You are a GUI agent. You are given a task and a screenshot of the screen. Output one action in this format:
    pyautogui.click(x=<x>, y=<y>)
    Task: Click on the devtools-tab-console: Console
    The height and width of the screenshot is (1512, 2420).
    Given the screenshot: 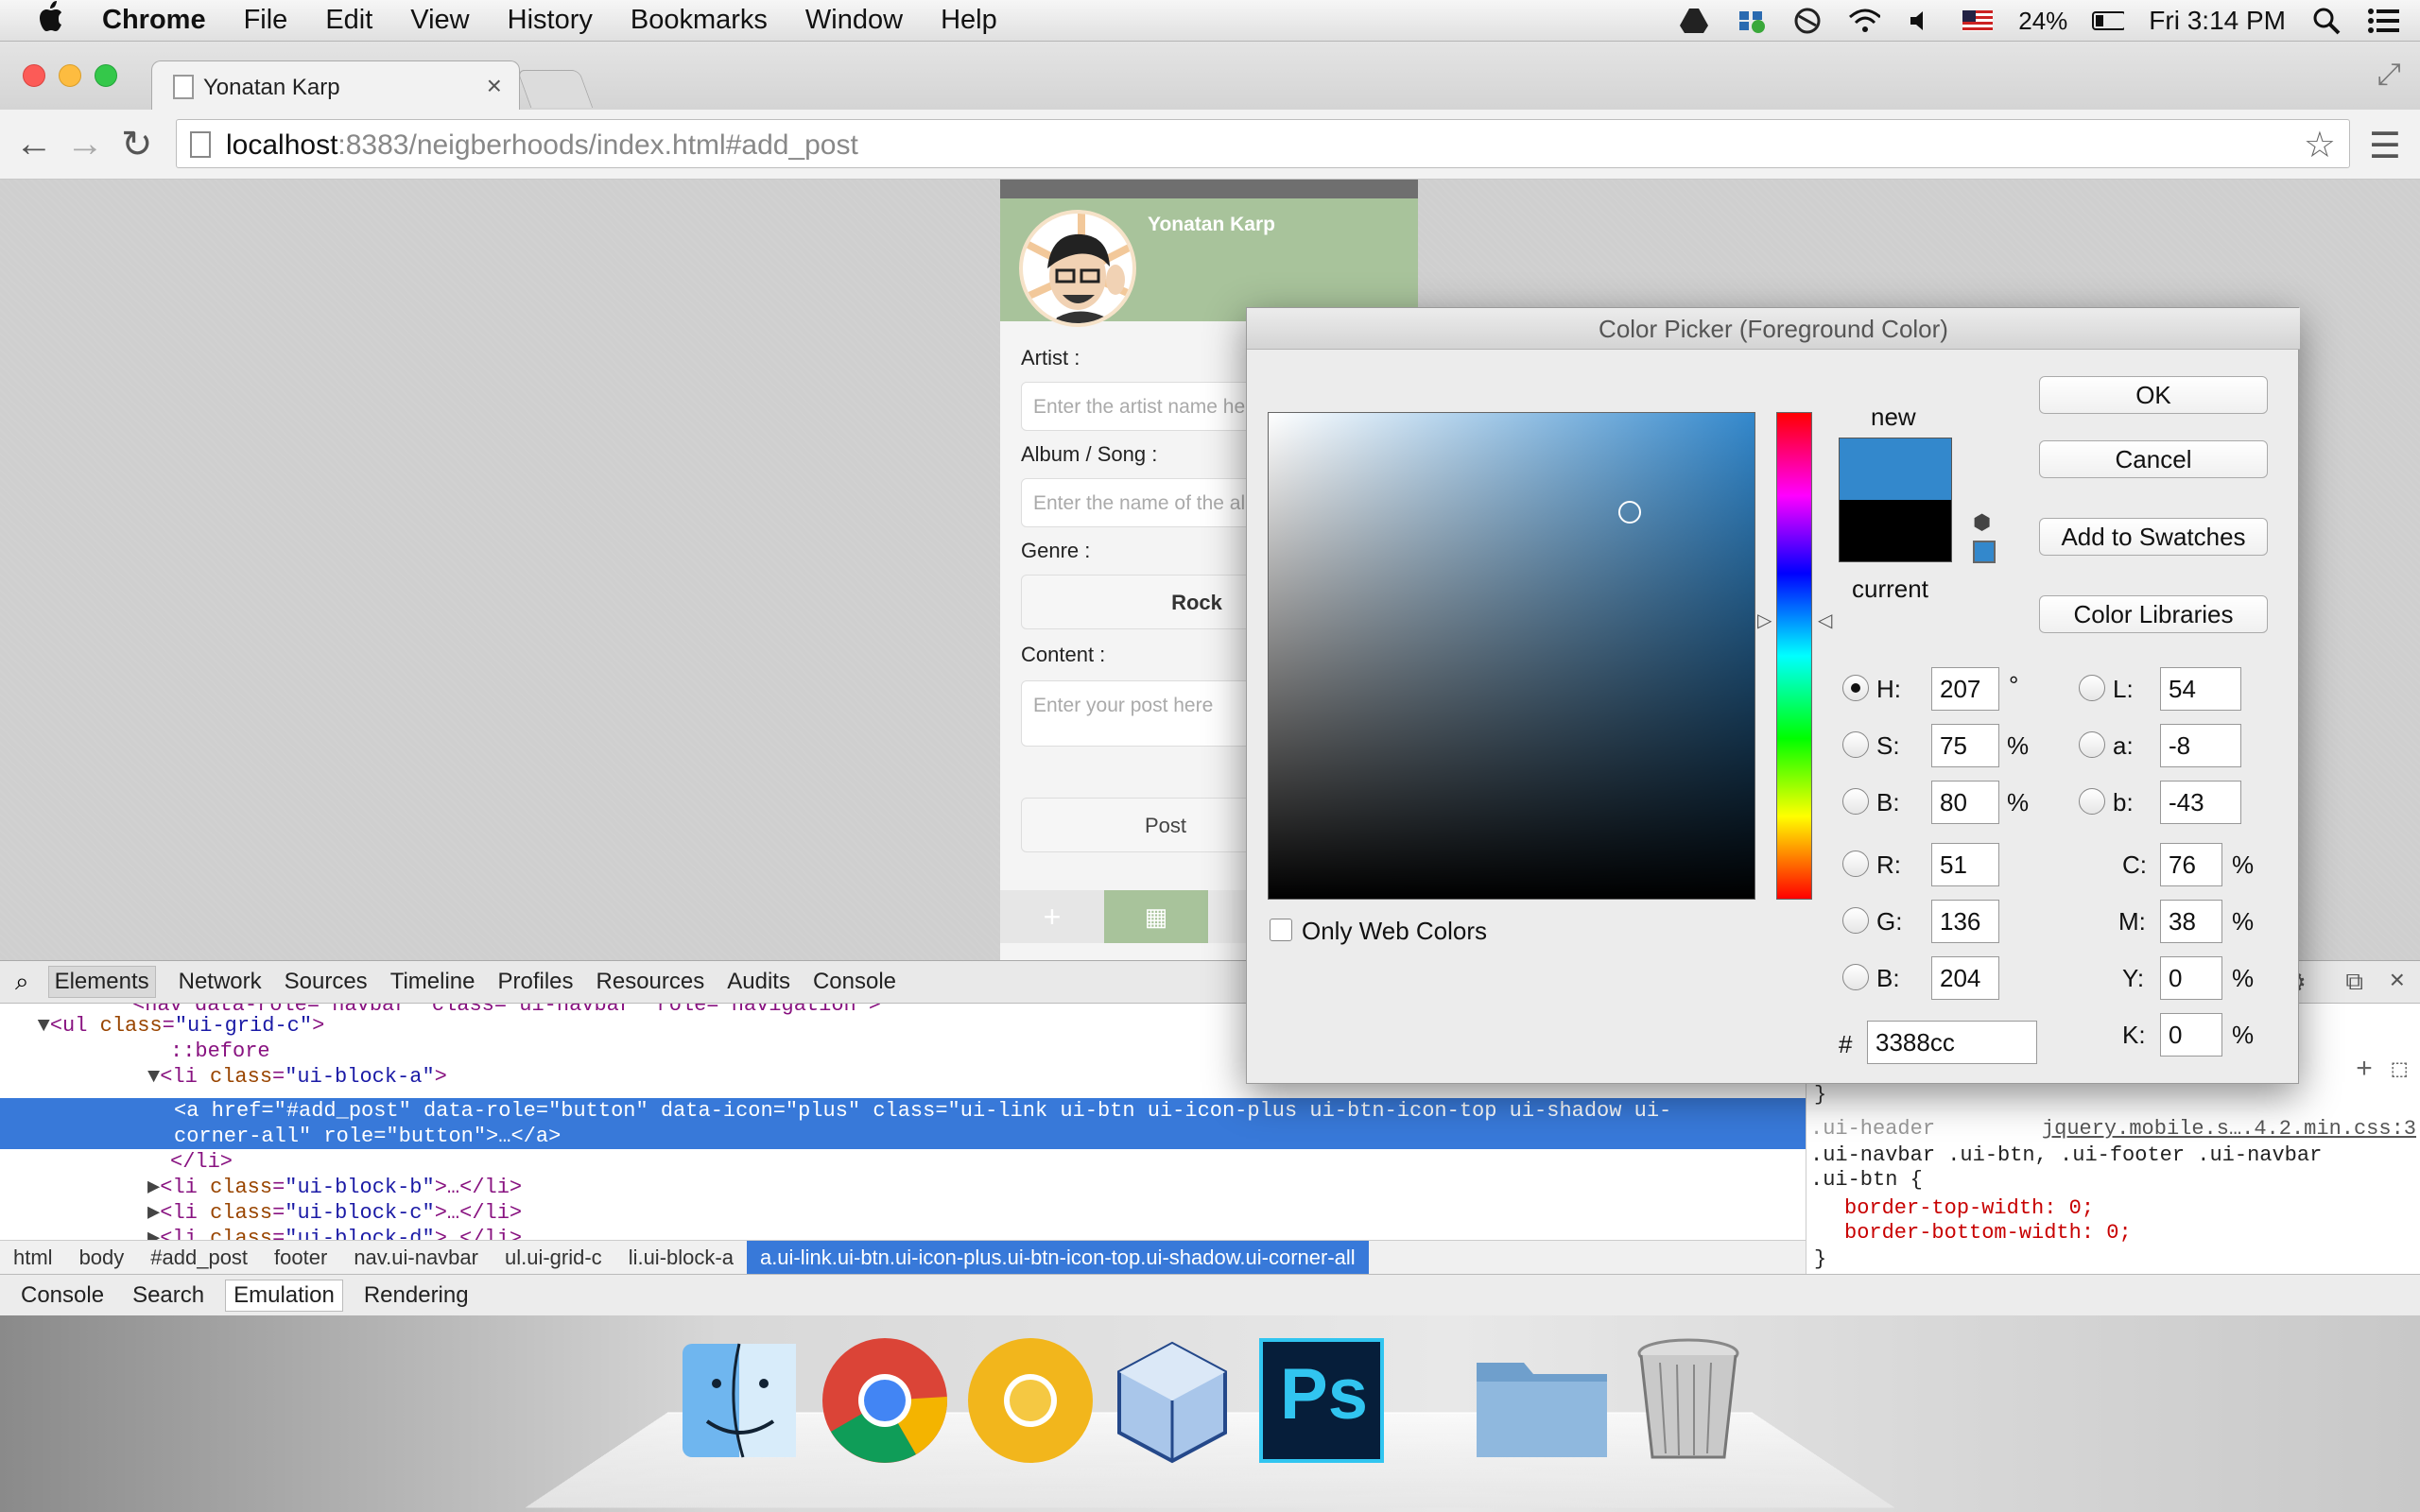 What is the action you would take?
    pyautogui.click(x=854, y=982)
    